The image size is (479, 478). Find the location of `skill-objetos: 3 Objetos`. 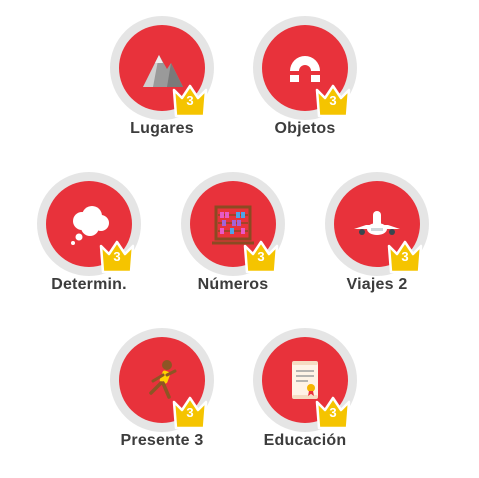

skill-objetos: 3 Objetos is located at coordinates (303, 86).